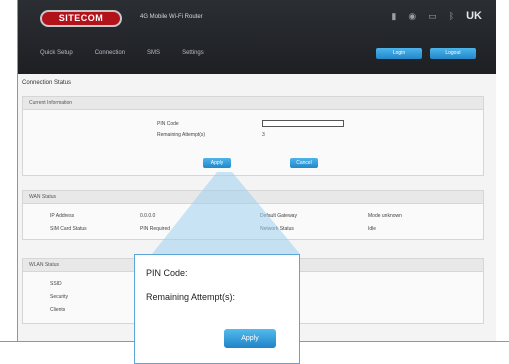  Describe the element at coordinates (226, 213) in the screenshot. I see `zoom-beam-shape` at that location.